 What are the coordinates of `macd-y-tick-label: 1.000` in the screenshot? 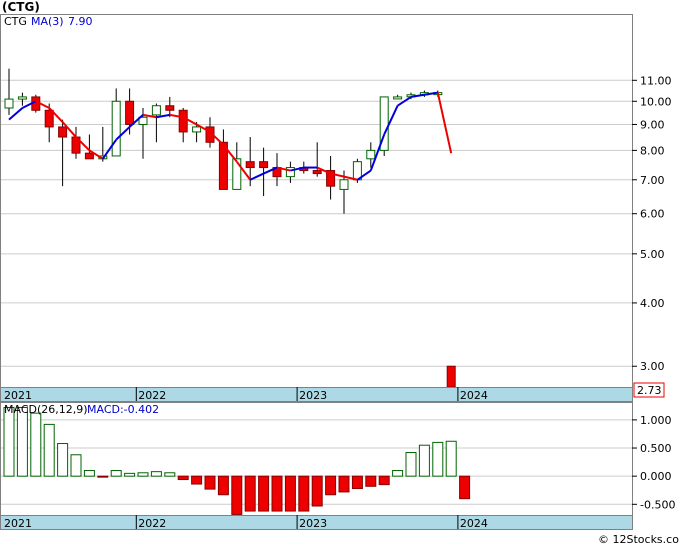 It's located at (656, 420).